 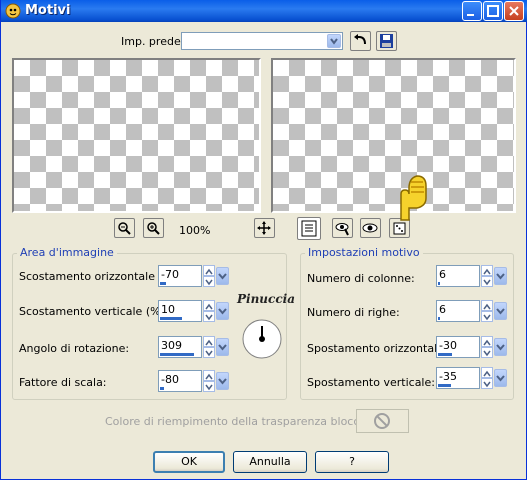 What do you see at coordinates (458, 276) in the screenshot?
I see `columns-input: 6` at bounding box center [458, 276].